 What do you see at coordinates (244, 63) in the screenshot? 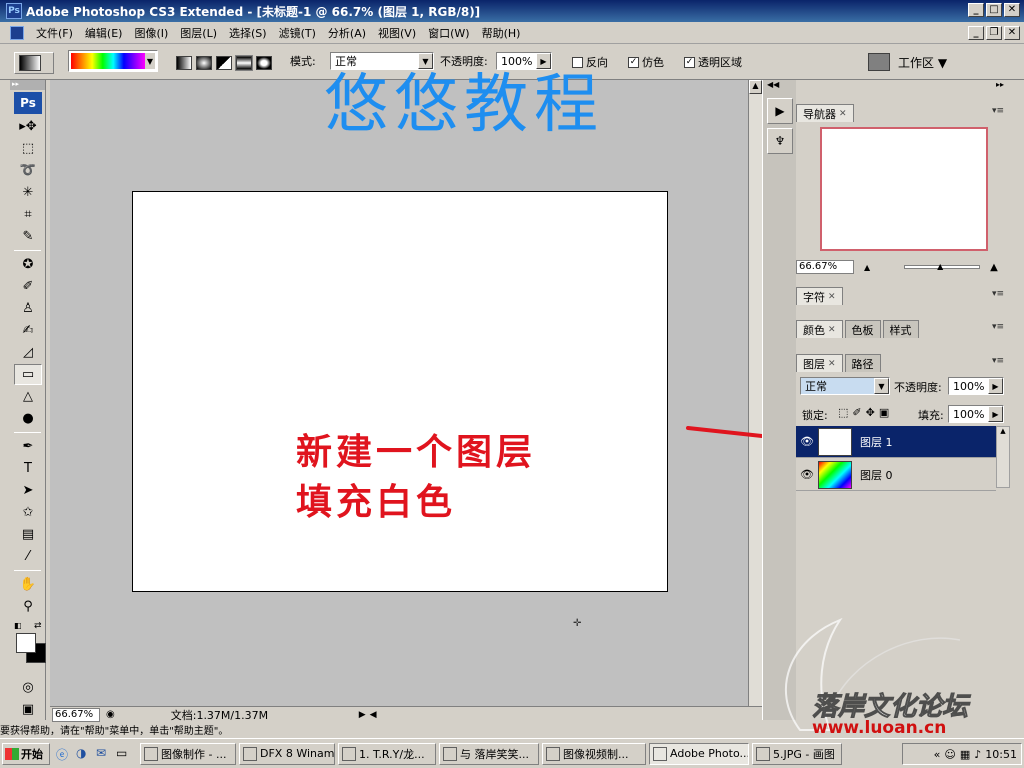
I see `reflected-gradient-icon` at bounding box center [244, 63].